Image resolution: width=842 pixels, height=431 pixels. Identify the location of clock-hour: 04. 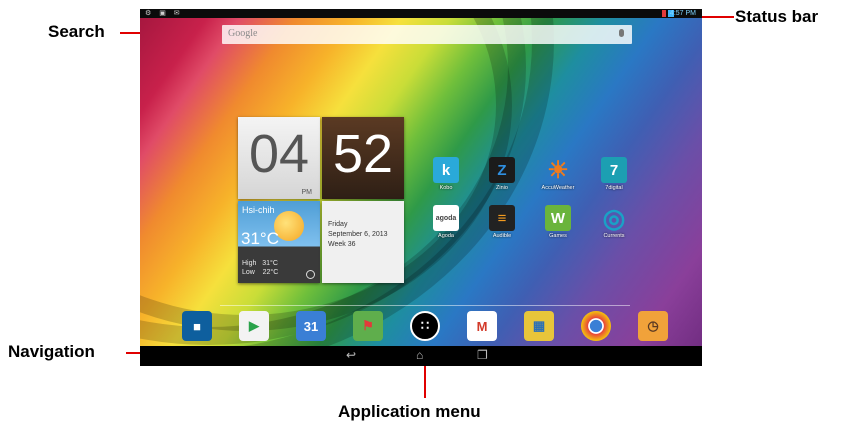
(279, 154).